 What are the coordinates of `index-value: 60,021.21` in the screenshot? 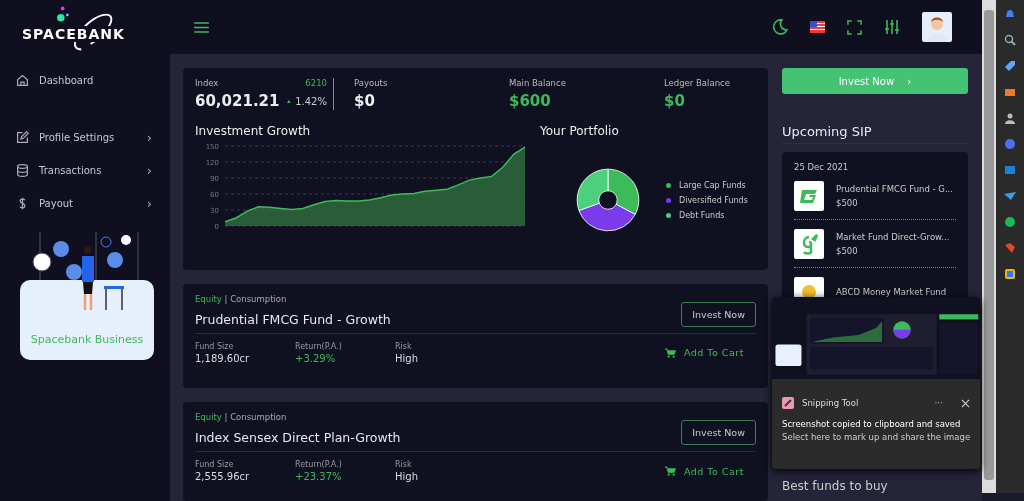 It's located at (237, 101).